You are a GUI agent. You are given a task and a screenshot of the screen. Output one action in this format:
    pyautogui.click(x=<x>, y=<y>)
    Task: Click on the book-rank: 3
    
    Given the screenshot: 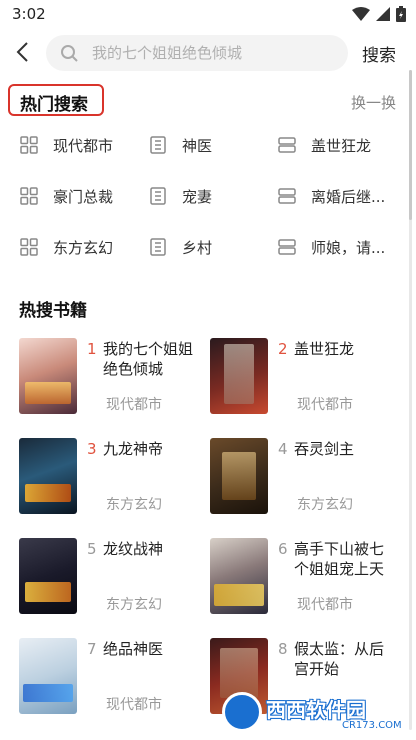 What is the action you would take?
    pyautogui.click(x=92, y=449)
    